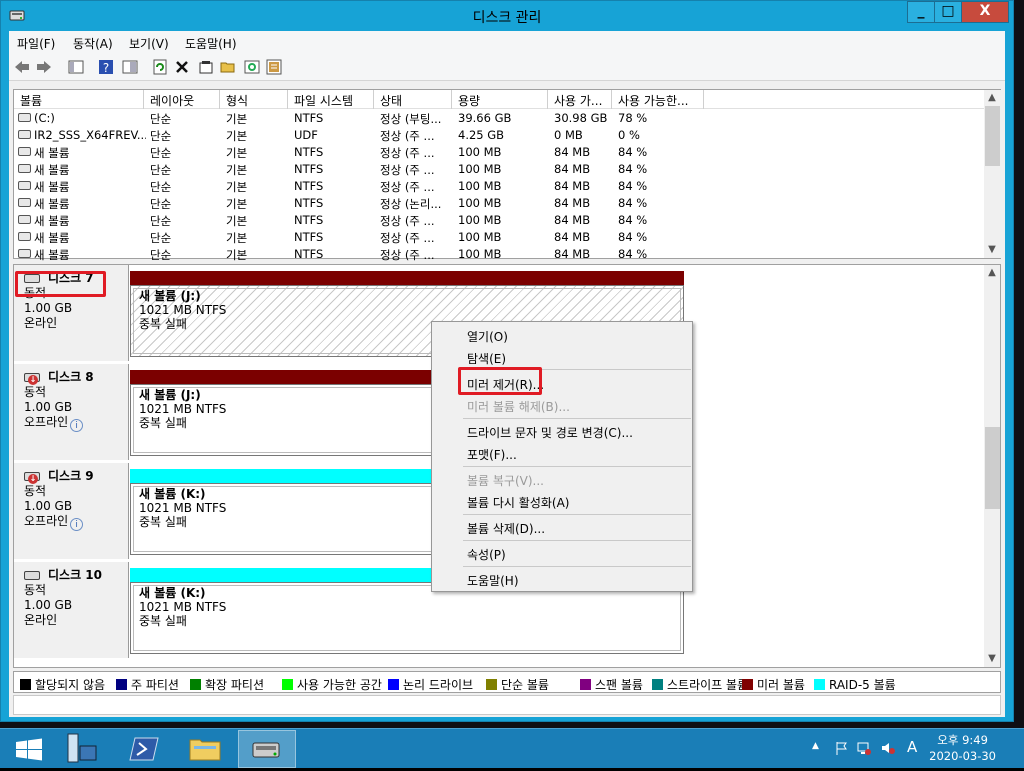  I want to click on server-manager-icon, so click(82, 748).